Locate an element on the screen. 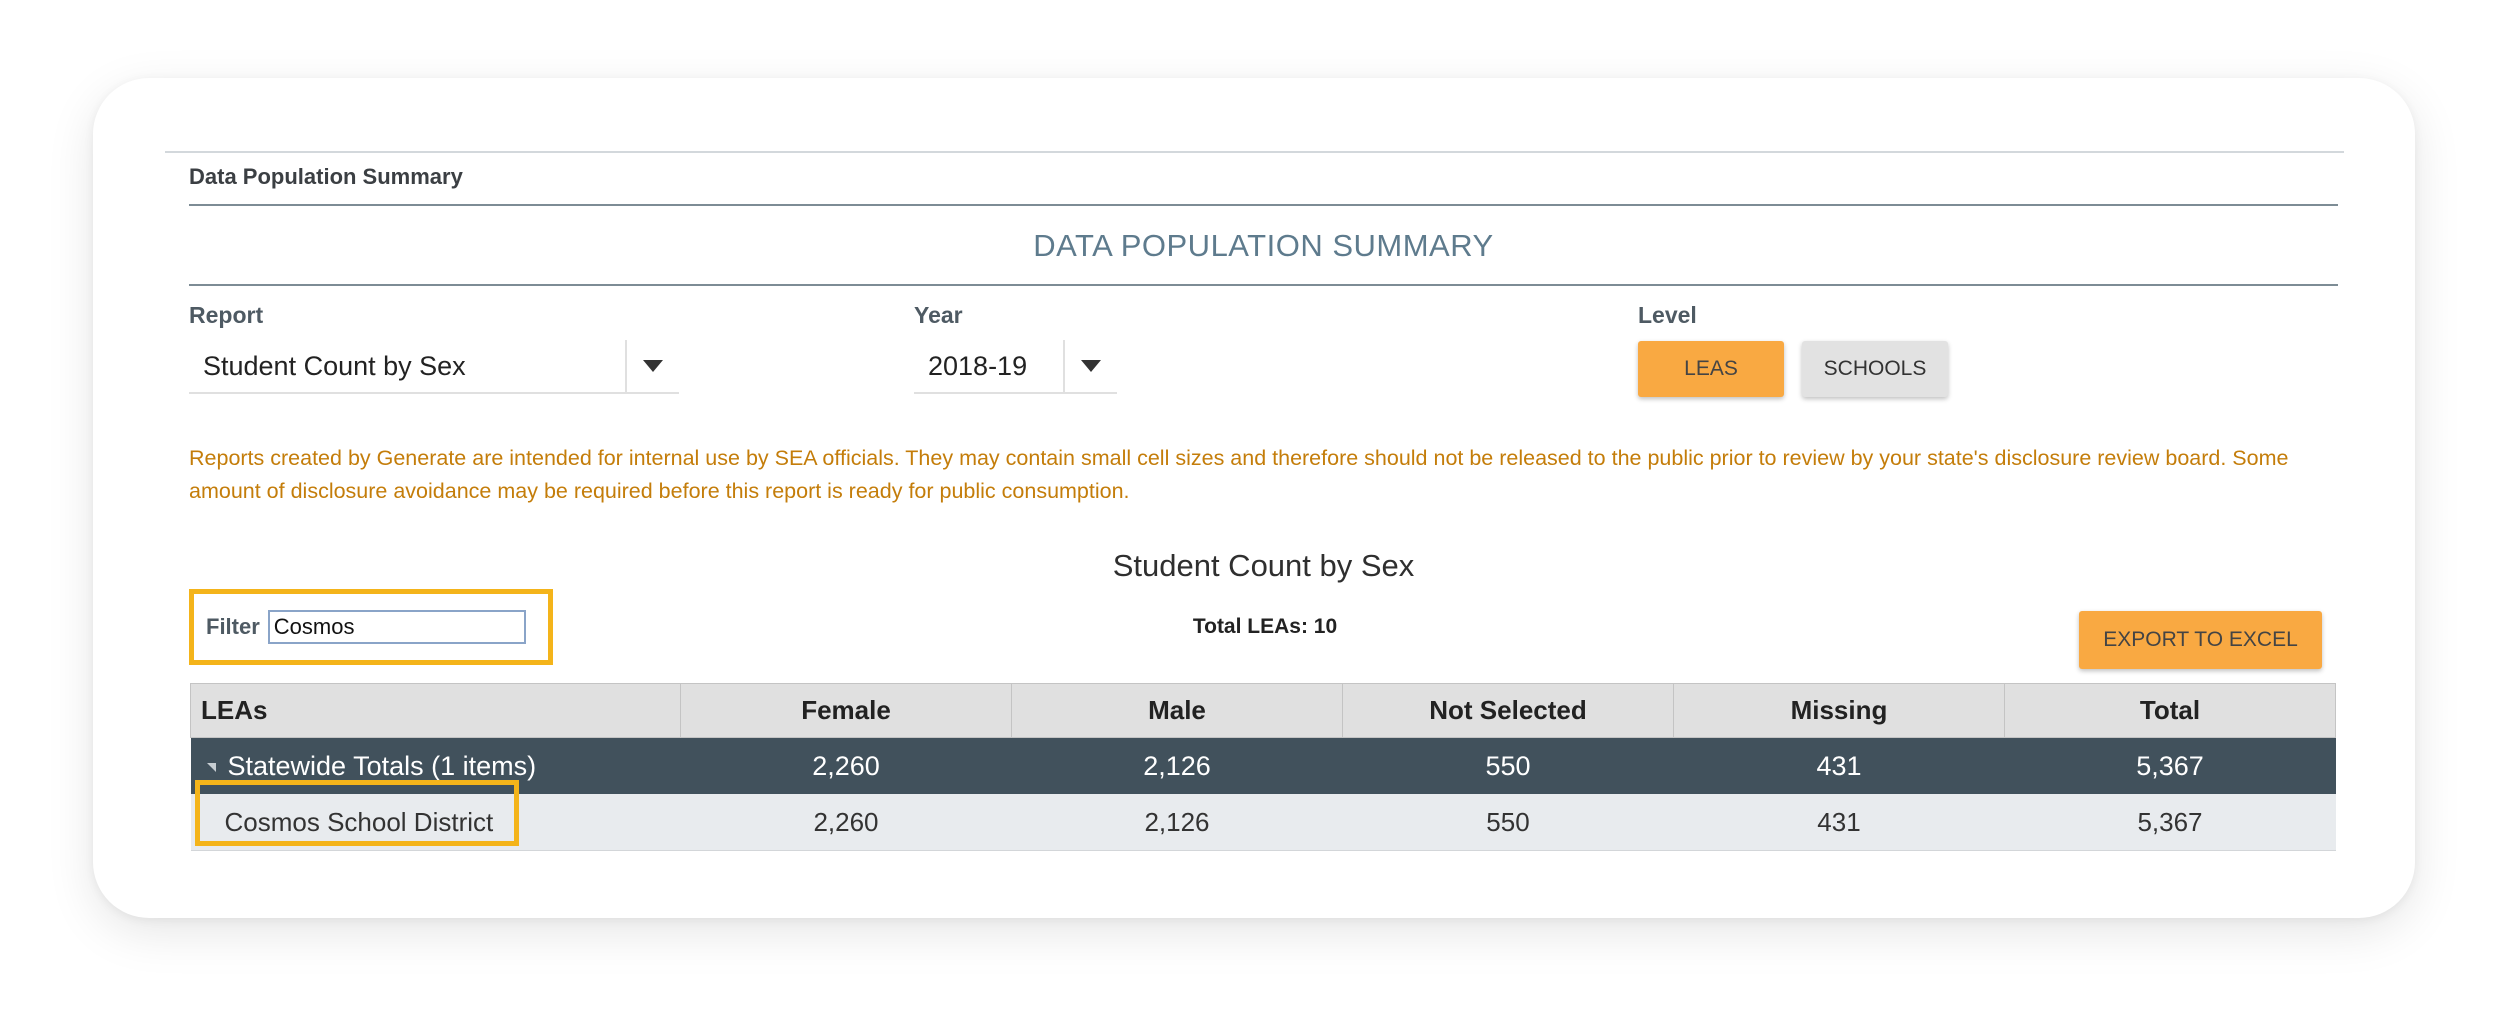 This screenshot has width=2508, height=1025. filter-label: Filter is located at coordinates (233, 626).